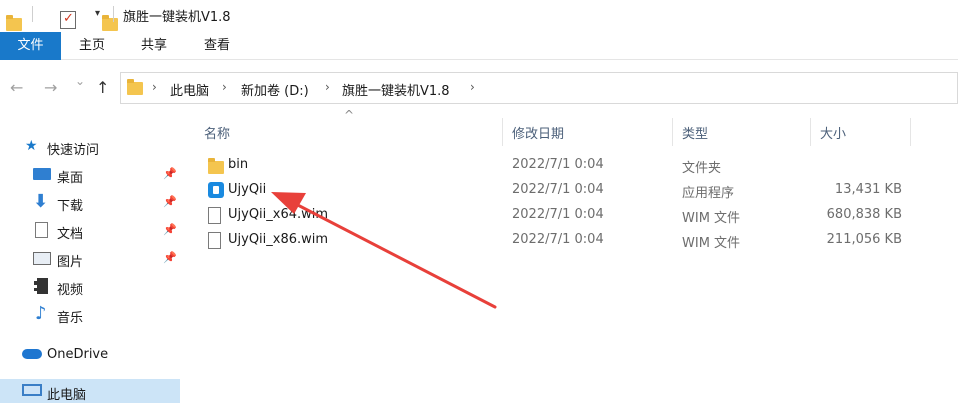 The image size is (958, 403). What do you see at coordinates (864, 214) in the screenshot?
I see `file-size: 680,838 KB` at bounding box center [864, 214].